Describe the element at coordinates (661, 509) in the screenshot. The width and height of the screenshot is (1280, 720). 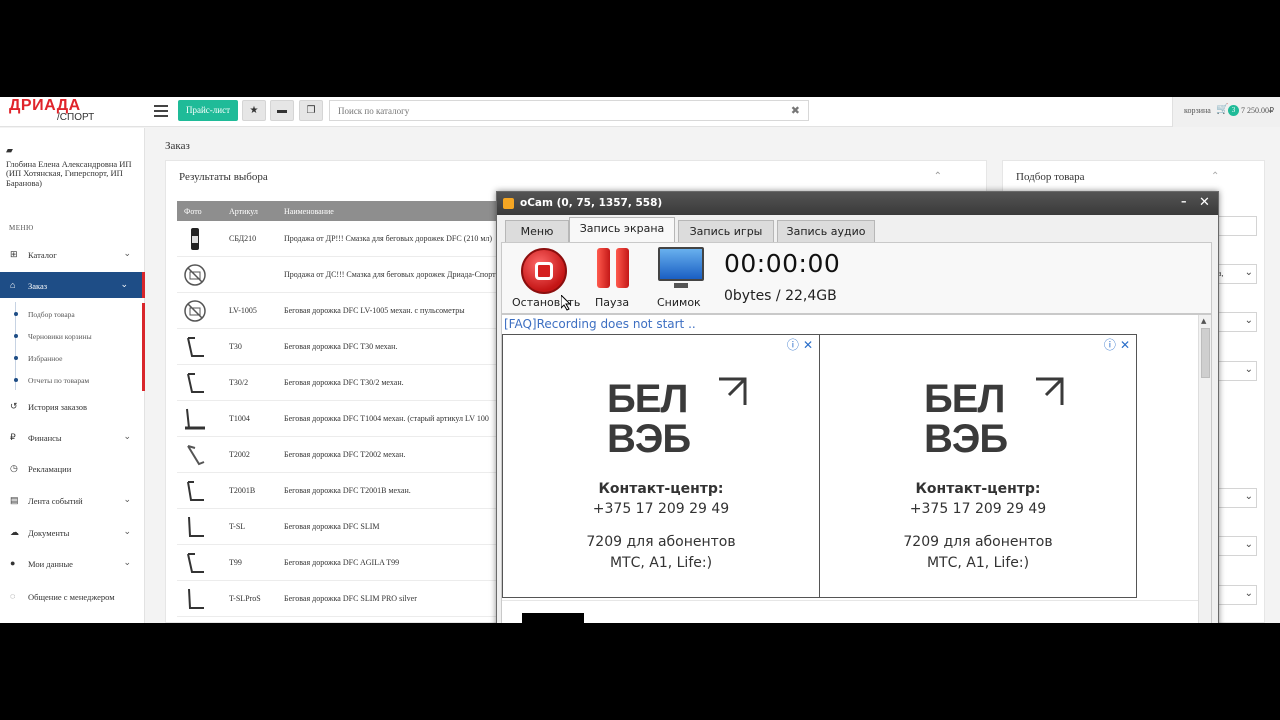
I see `contact-phone: +375 17 209 29 49` at that location.